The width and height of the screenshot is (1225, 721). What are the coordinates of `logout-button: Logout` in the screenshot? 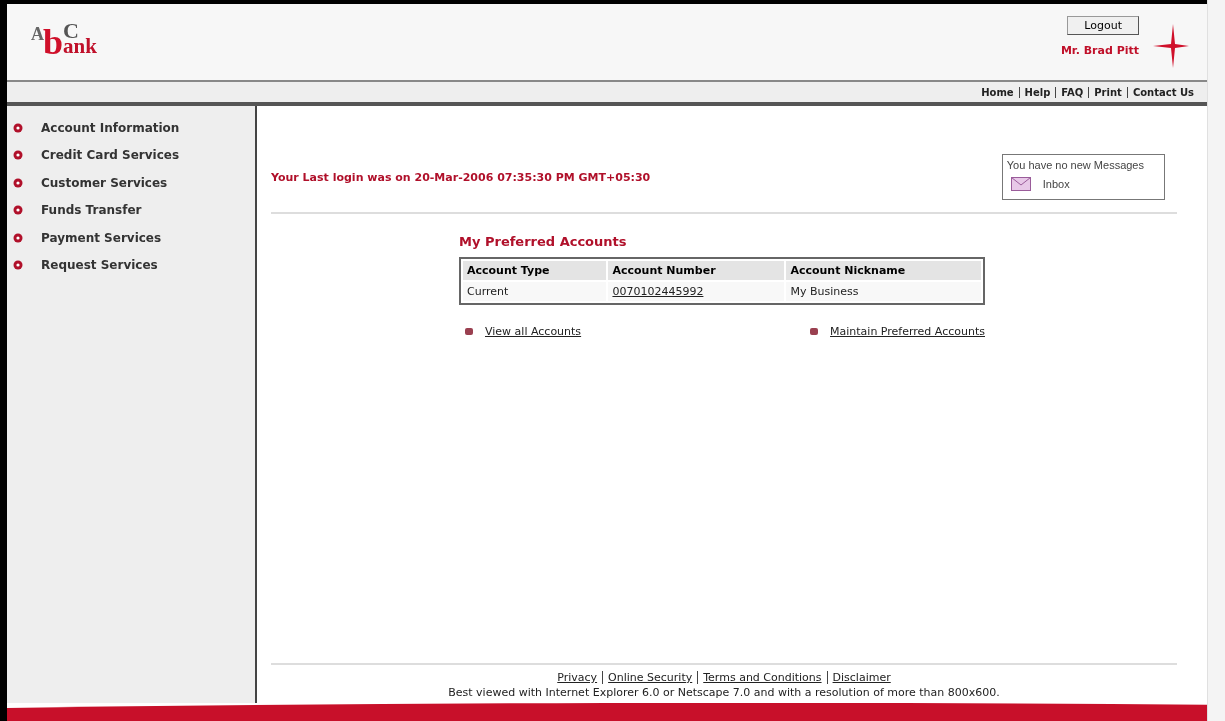 It's located at (1103, 25).